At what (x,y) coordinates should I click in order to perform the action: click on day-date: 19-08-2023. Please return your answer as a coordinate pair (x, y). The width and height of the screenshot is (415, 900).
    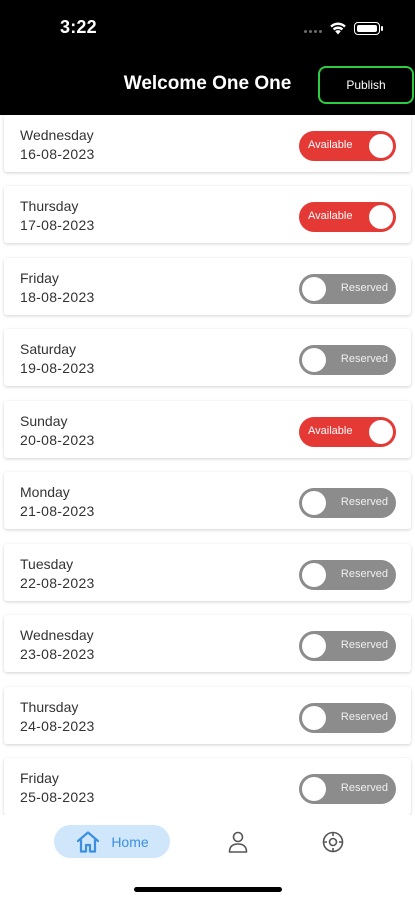
    Looking at the image, I should click on (57, 368).